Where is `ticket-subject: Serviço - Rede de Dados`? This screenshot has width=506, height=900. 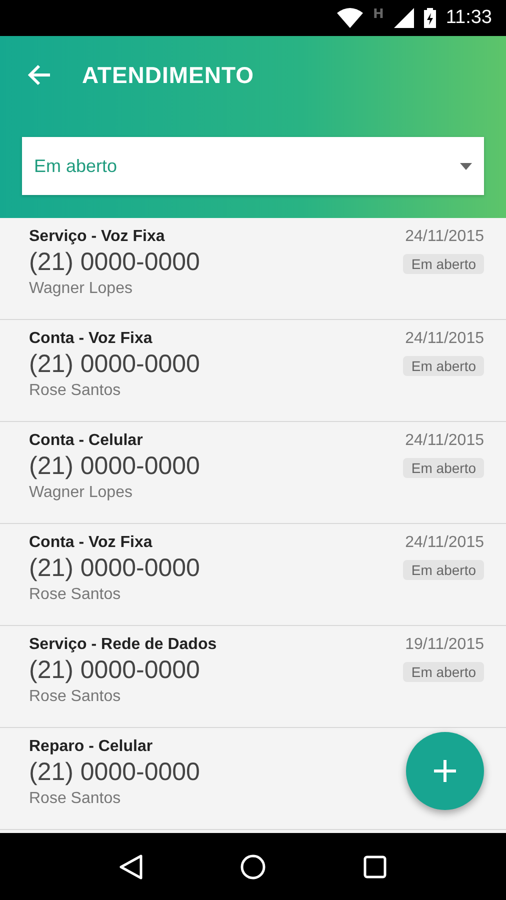 ticket-subject: Serviço - Rede de Dados is located at coordinates (123, 645).